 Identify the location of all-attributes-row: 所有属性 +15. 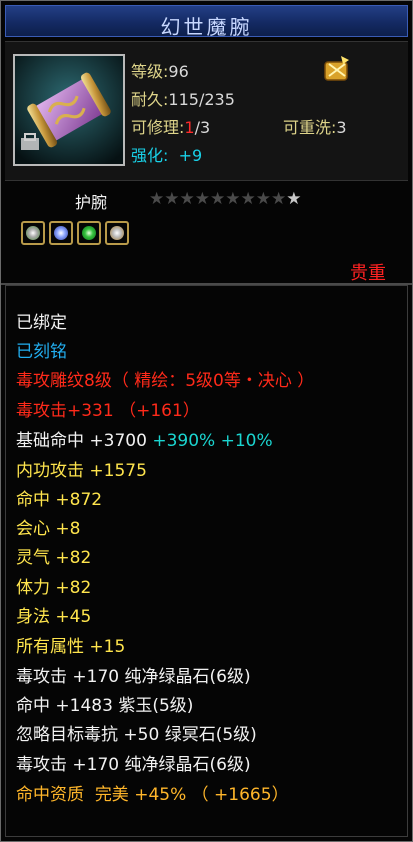
(70, 644).